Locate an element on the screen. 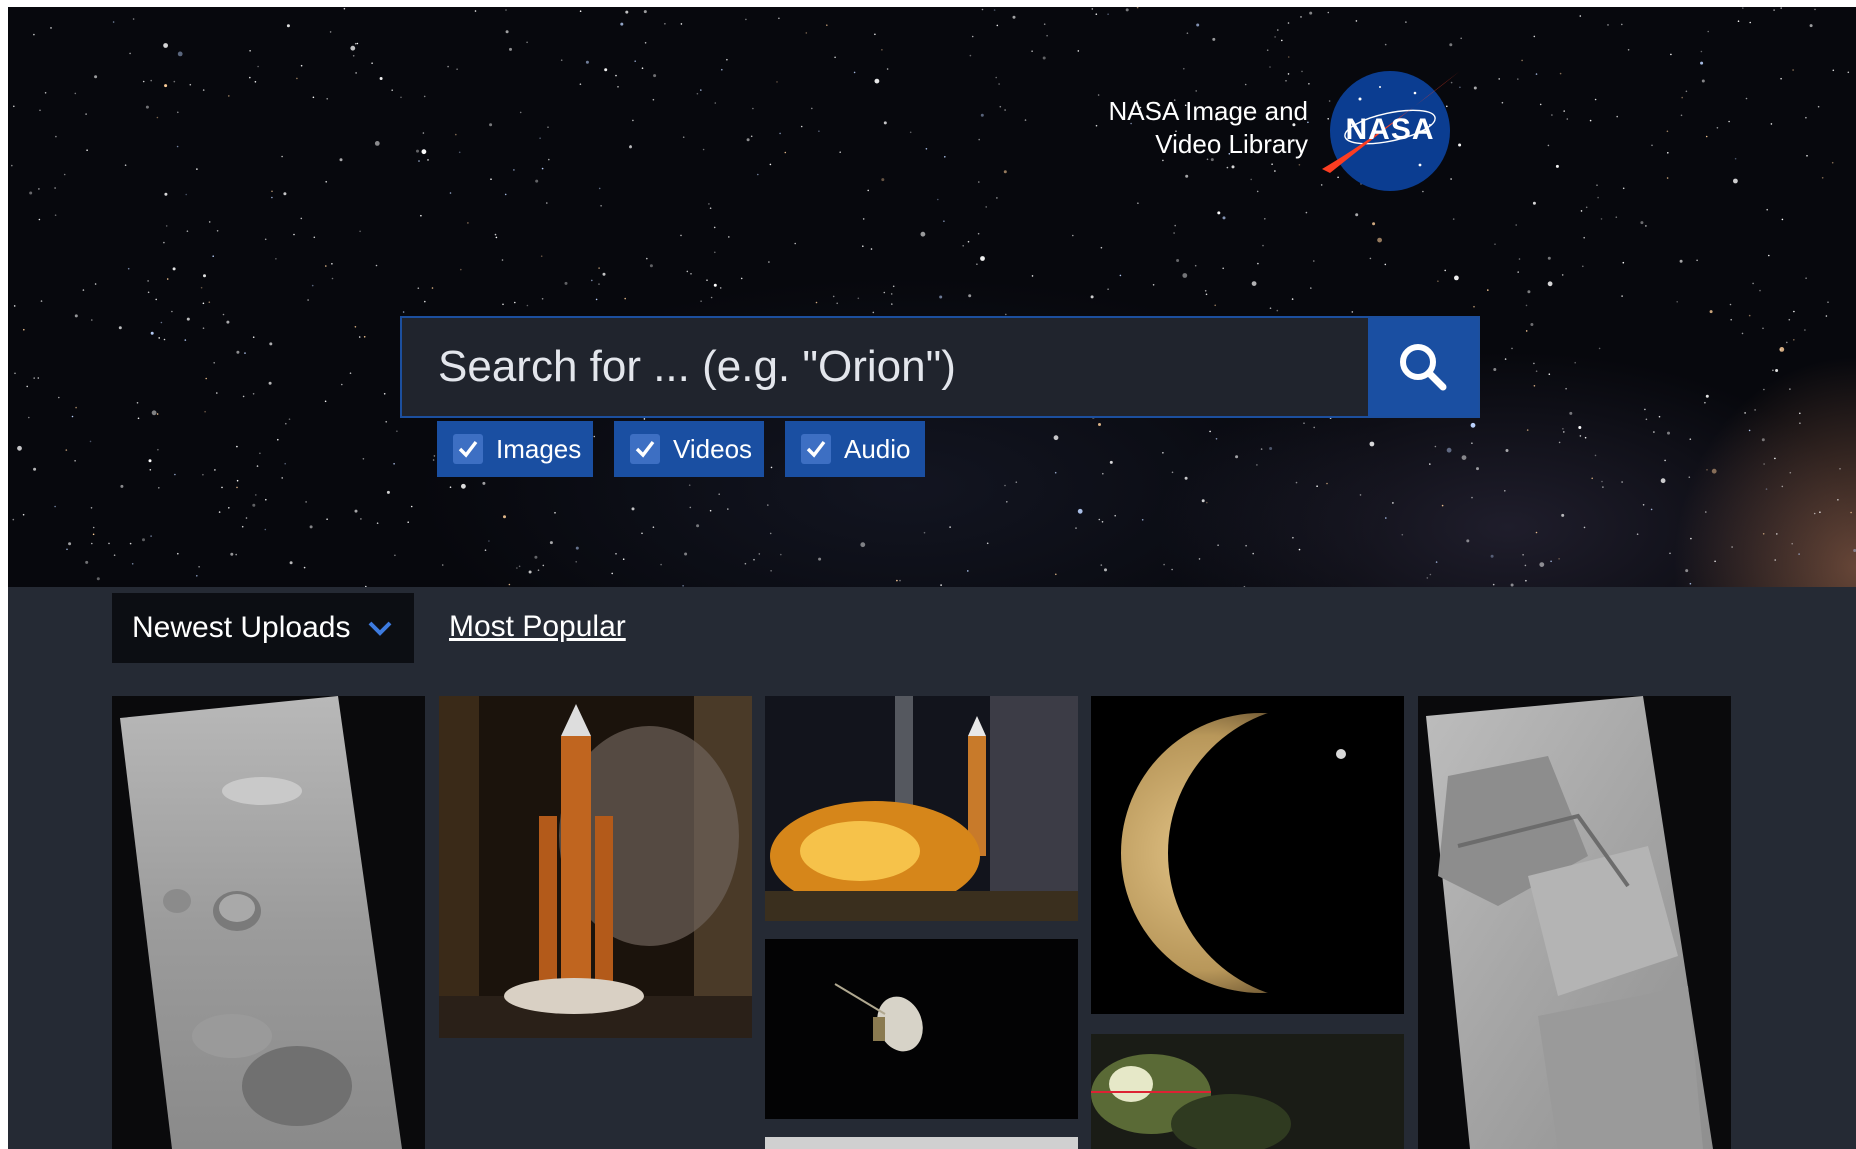 Image resolution: width=1856 pixels, height=1149 pixels. gallery-image-rocket-pad is located at coordinates (595, 867).